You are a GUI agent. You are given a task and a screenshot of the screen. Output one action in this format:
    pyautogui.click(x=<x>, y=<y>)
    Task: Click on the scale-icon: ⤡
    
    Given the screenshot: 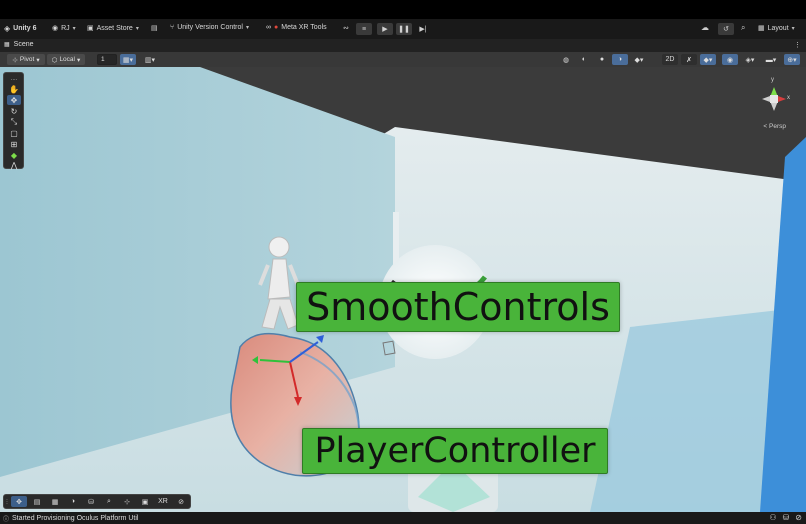 What is the action you would take?
    pyautogui.click(x=14, y=121)
    